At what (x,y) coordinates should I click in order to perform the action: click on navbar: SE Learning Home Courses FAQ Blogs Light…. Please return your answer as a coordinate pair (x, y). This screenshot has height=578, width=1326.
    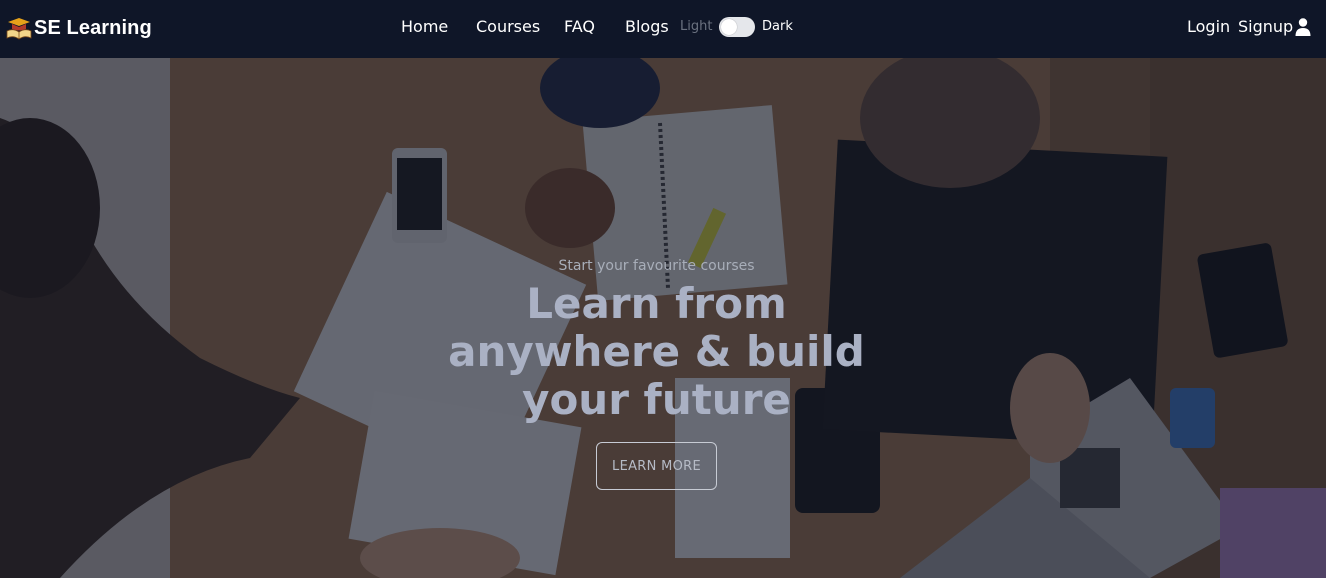
    Looking at the image, I should click on (663, 29).